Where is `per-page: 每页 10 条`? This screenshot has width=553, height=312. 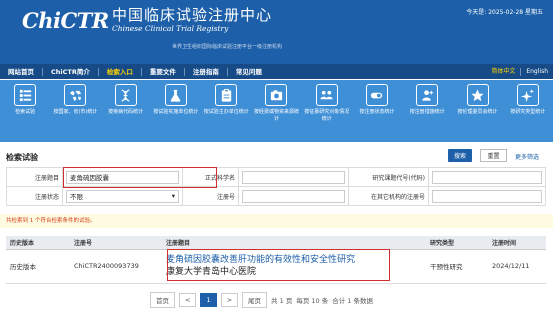 per-page: 每页 10 条 is located at coordinates (312, 301).